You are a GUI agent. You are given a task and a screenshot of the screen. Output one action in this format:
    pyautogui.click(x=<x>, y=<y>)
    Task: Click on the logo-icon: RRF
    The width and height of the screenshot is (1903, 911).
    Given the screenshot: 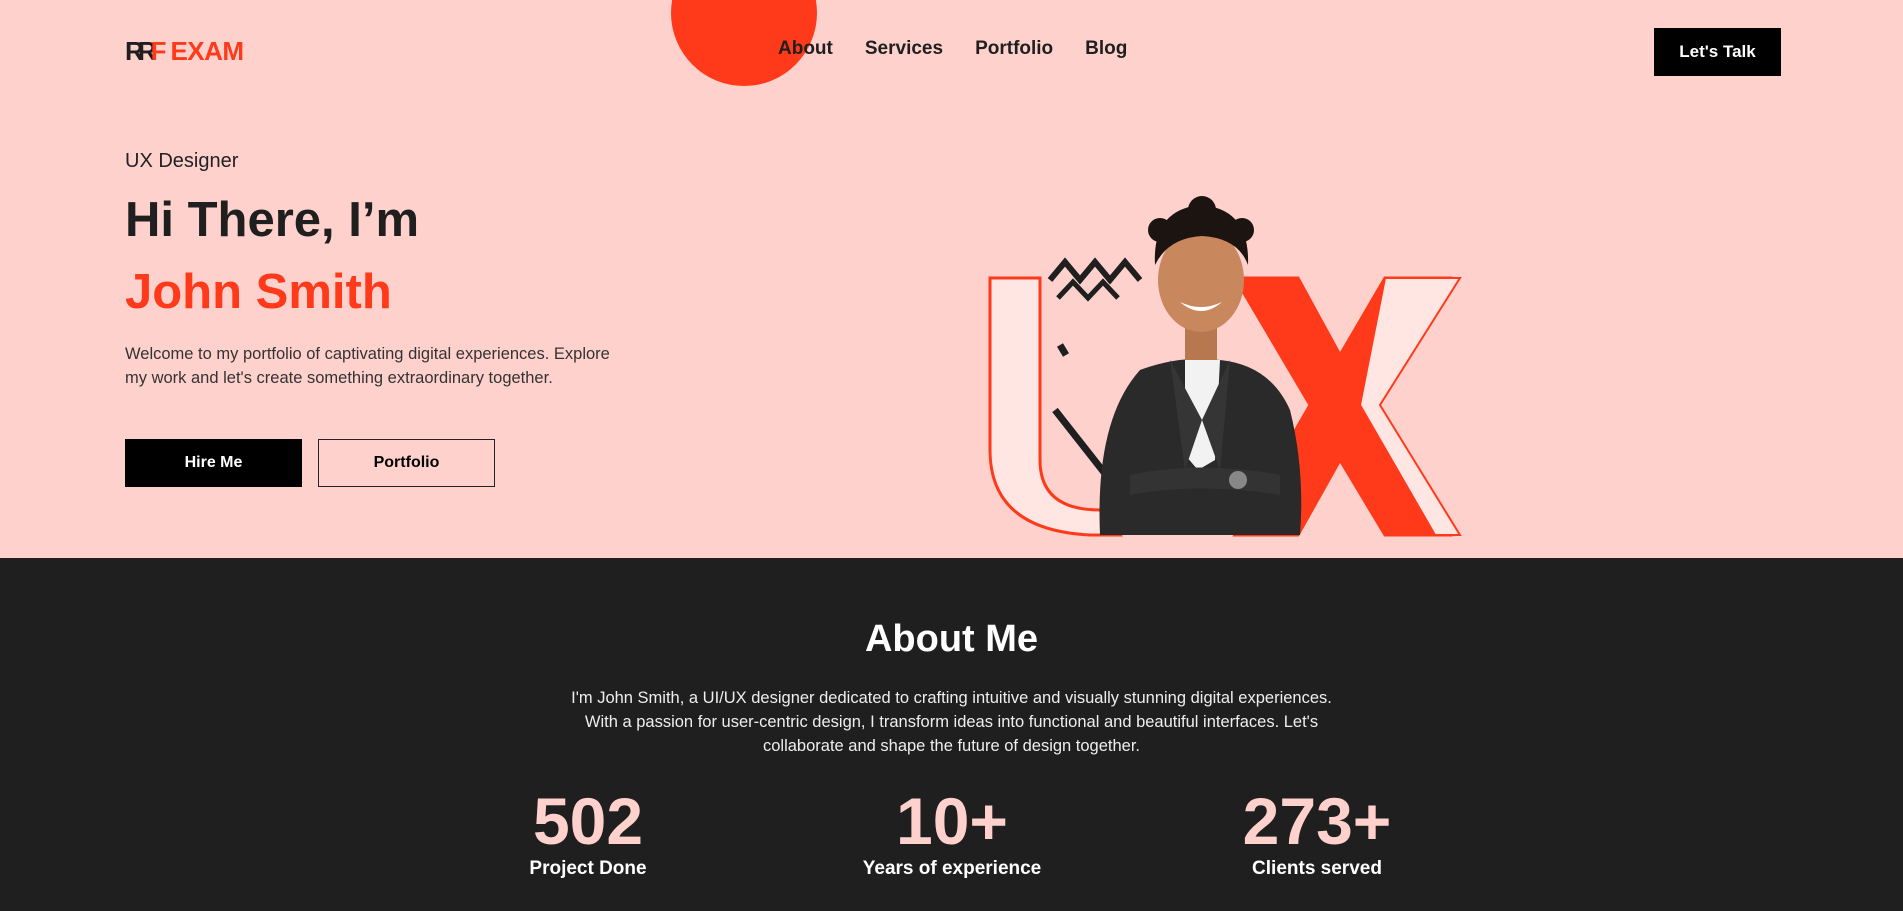 What is the action you would take?
    pyautogui.click(x=145, y=50)
    